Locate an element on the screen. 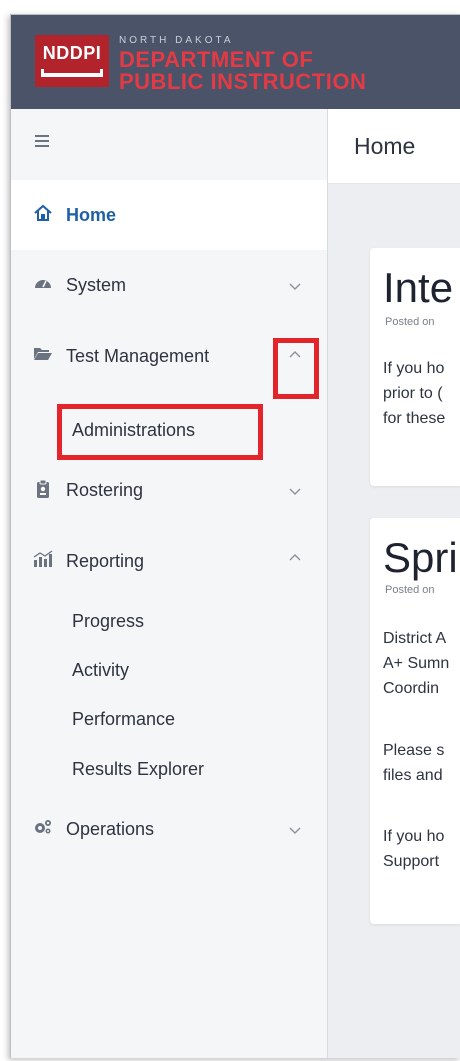 The width and height of the screenshot is (460, 1061). logo-dept-text: DEPARTMENT OF is located at coordinates (216, 59).